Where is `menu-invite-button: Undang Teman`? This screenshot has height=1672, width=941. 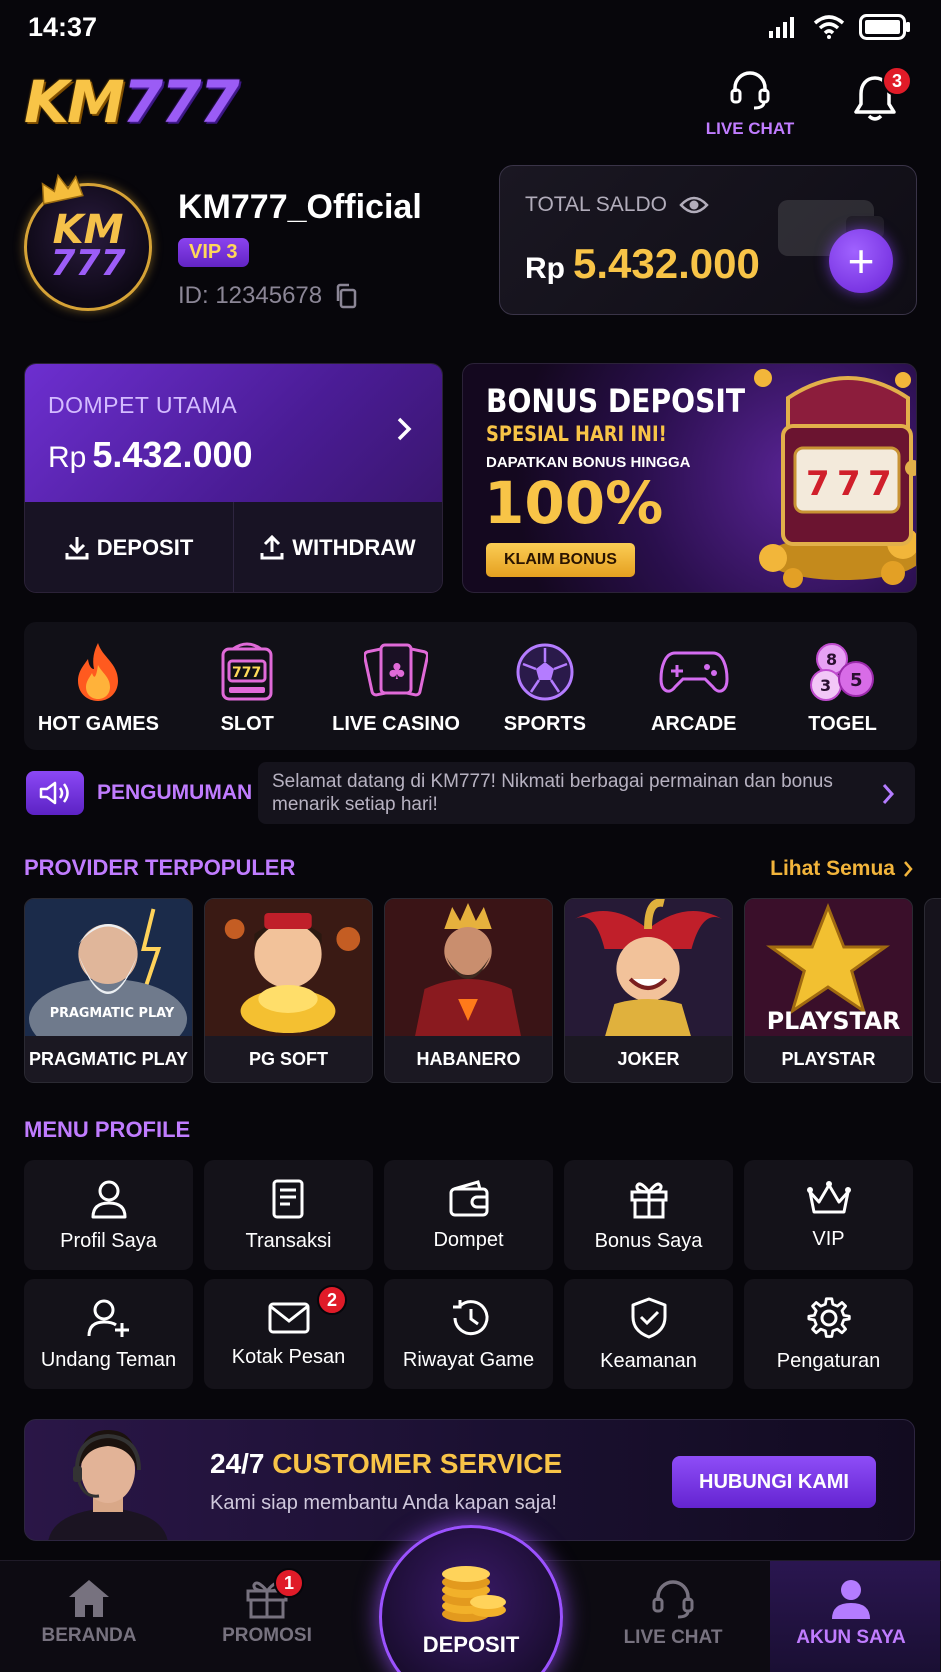 menu-invite-button: Undang Teman is located at coordinates (108, 1334).